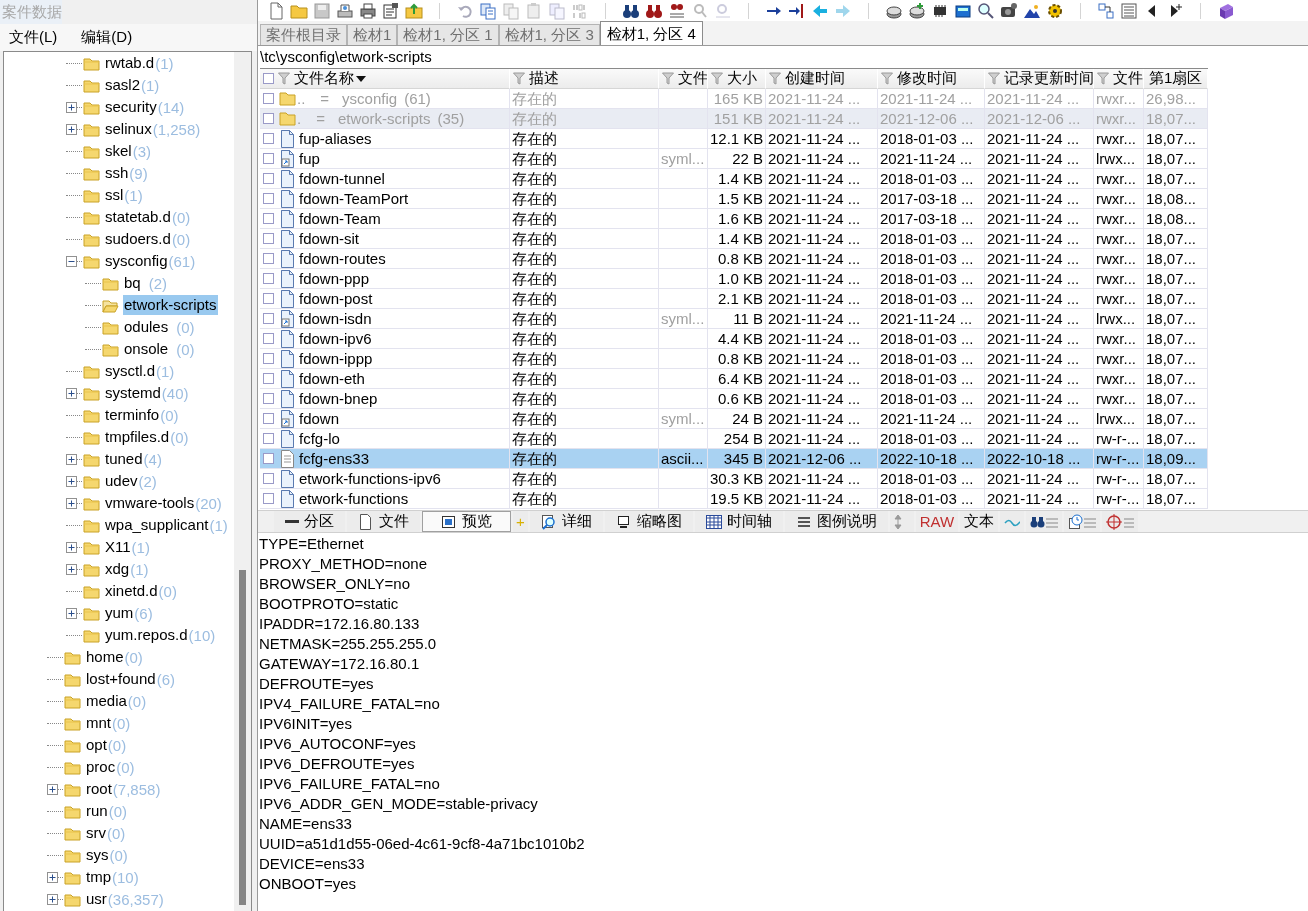 The image size is (1308, 911). I want to click on folder-name: rwtab.d, so click(130, 63).